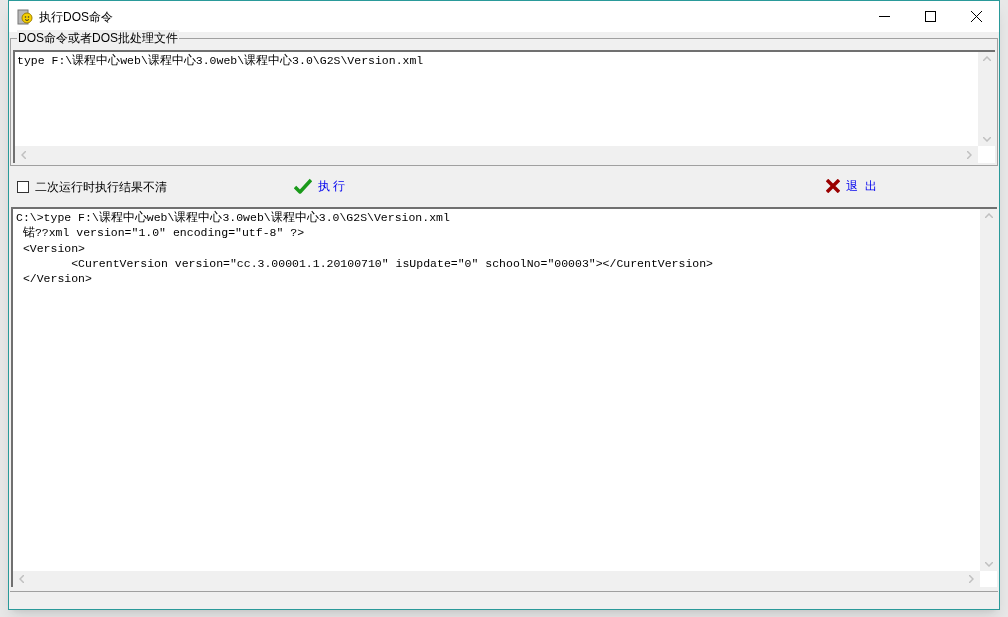 Image resolution: width=1008 pixels, height=617 pixels. What do you see at coordinates (303, 186) in the screenshot?
I see `checkmark-icon` at bounding box center [303, 186].